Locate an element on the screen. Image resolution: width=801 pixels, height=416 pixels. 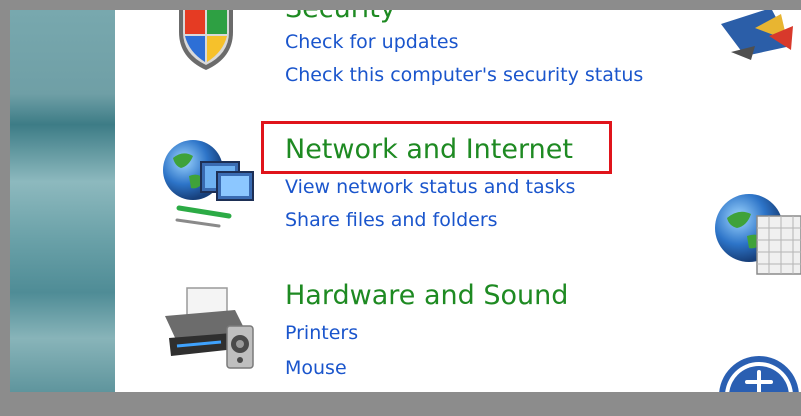
network-globe-icon is located at coordinates (209, 185).